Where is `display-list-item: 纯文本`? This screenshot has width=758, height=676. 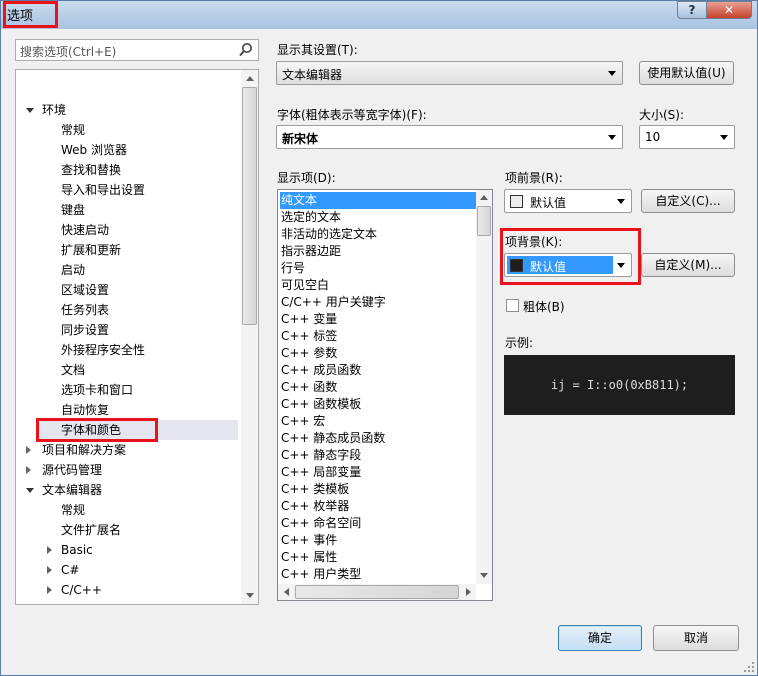
display-list-item: 纯文本 is located at coordinates (378, 200).